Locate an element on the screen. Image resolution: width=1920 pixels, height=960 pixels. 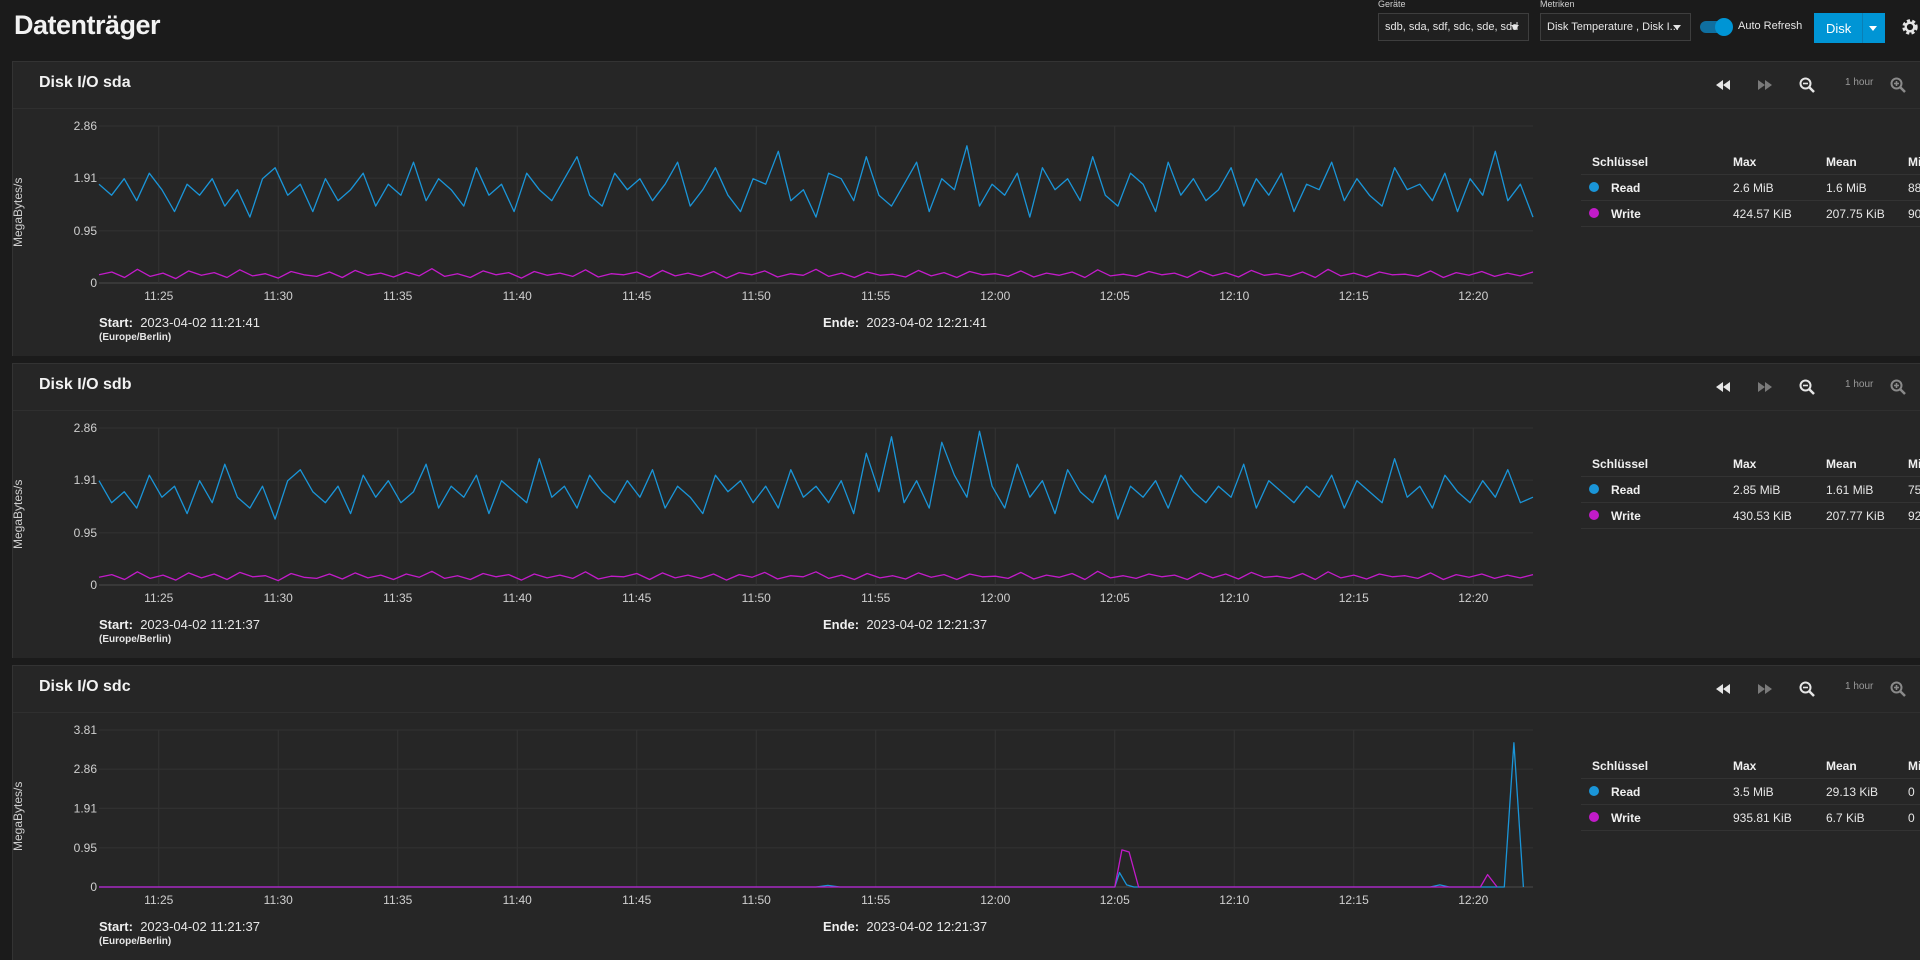
metrics-label: Metriken is located at coordinates (1557, 4).